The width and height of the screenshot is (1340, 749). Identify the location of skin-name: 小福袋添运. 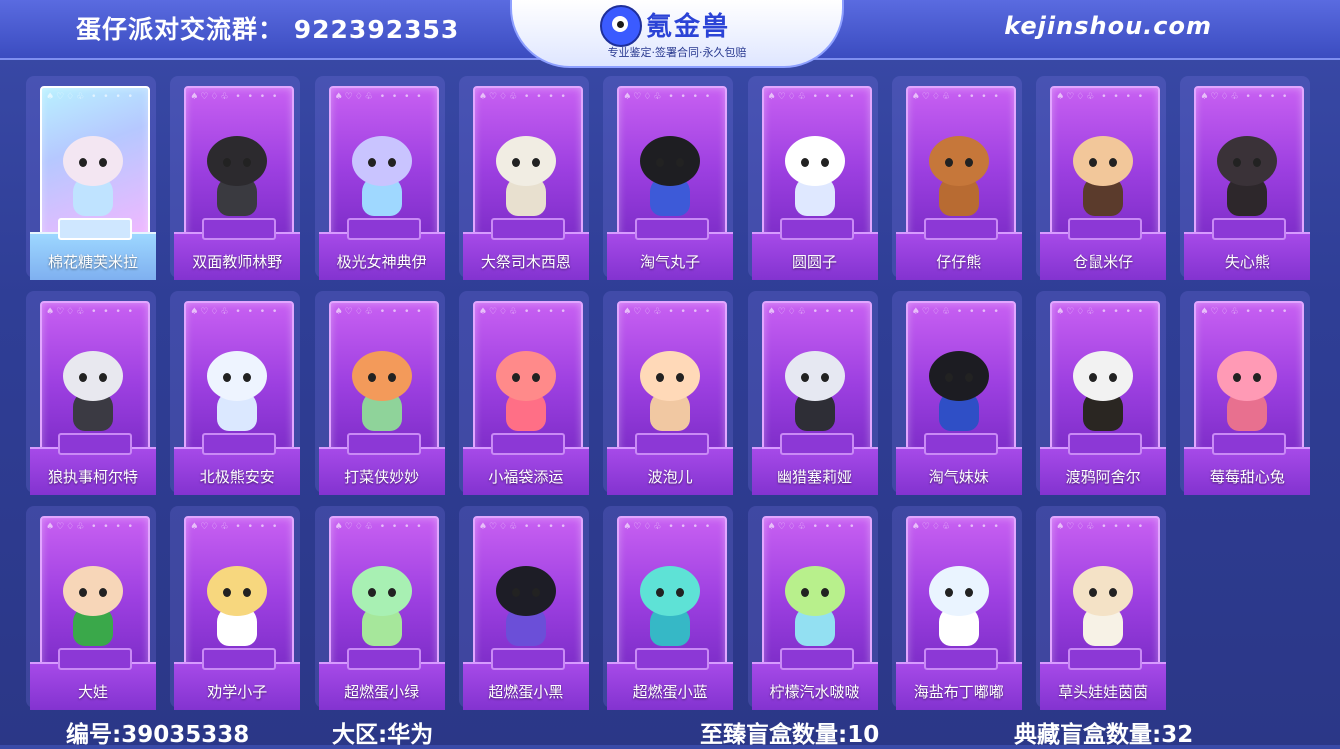
(526, 477).